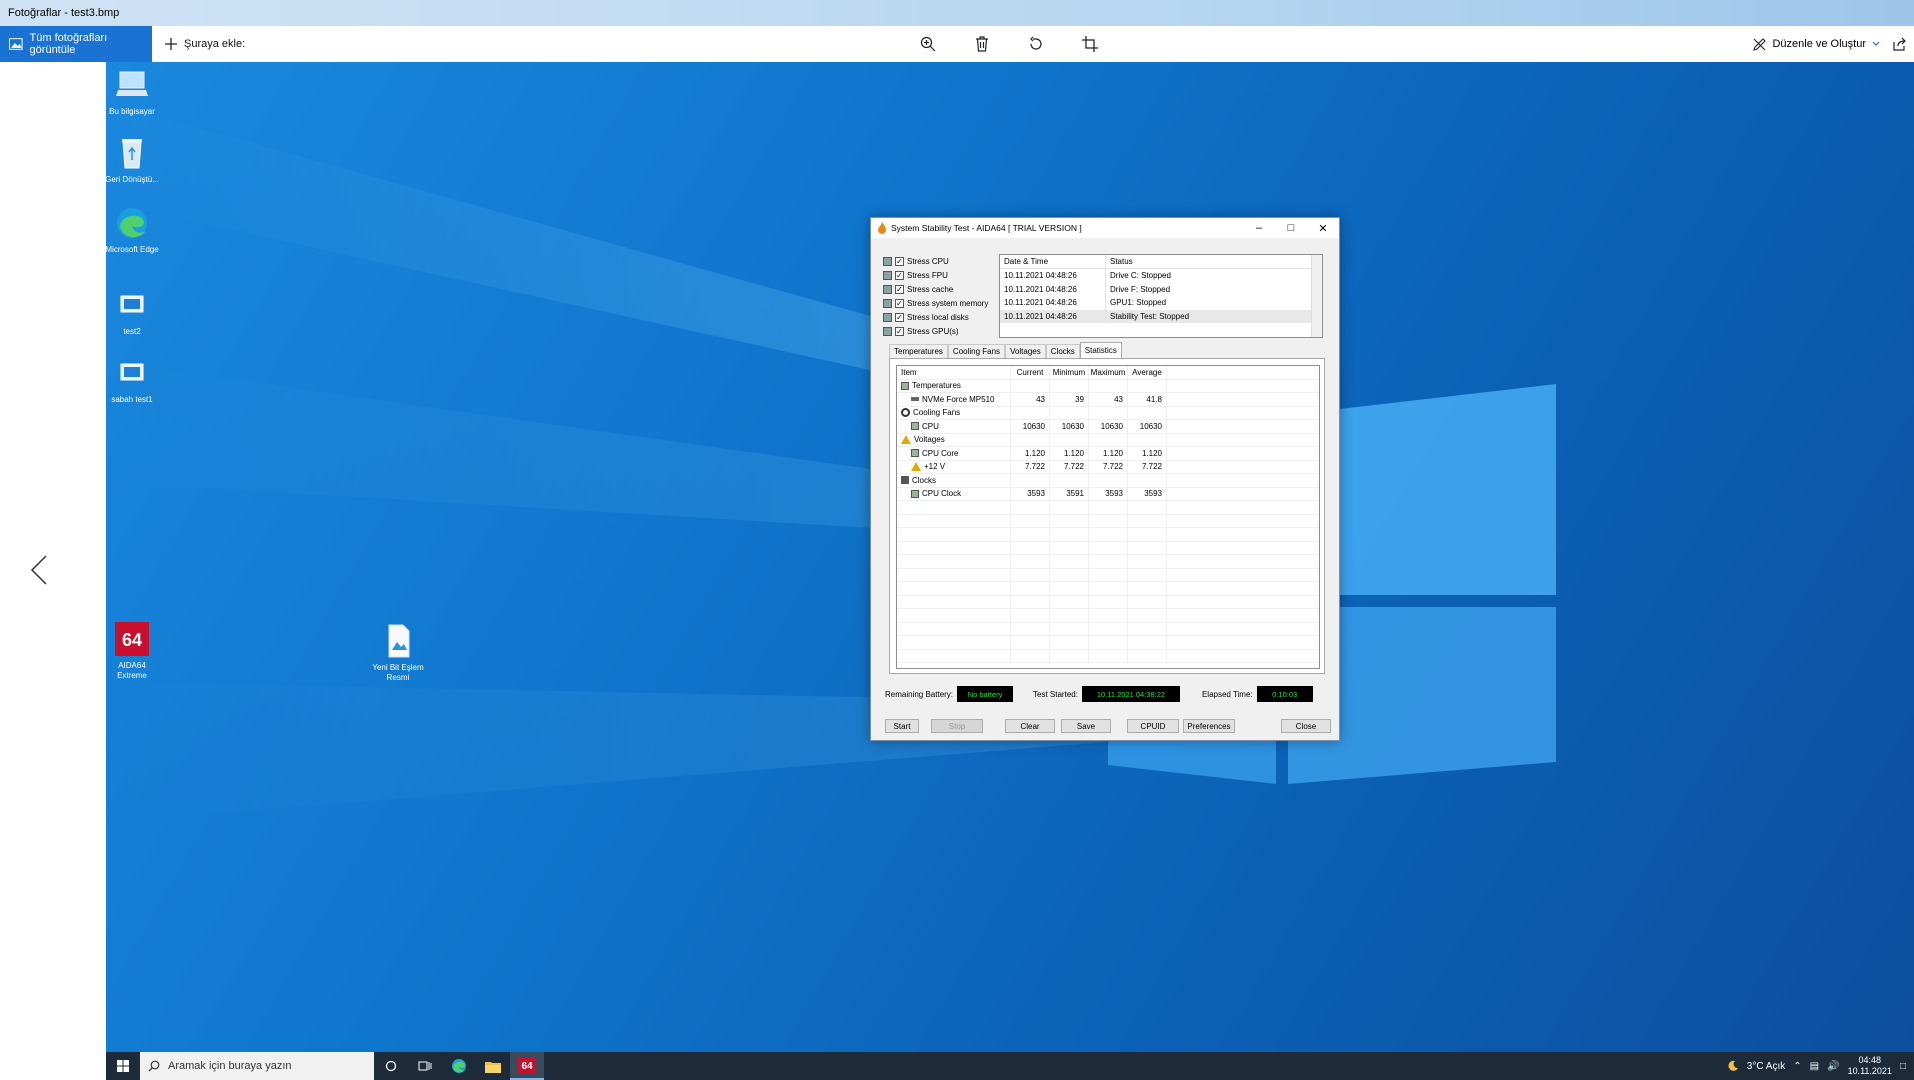  What do you see at coordinates (1108, 440) in the screenshot?
I see `table-row: Voltages` at bounding box center [1108, 440].